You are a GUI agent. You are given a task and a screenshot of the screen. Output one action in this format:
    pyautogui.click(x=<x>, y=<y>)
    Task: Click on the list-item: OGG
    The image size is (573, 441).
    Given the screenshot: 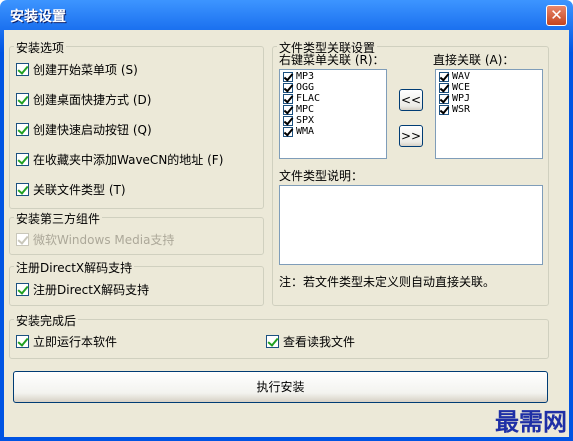 What is the action you would take?
    pyautogui.click(x=333, y=87)
    